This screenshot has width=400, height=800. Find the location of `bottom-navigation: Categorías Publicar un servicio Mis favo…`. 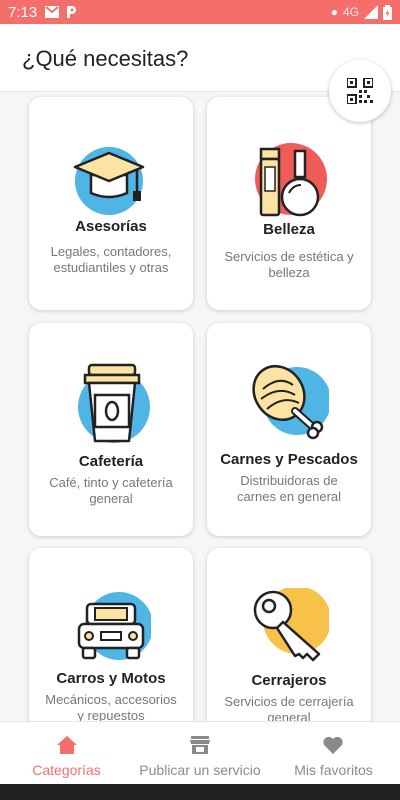

bottom-navigation: Categorías Publicar un servicio Mis favo… is located at coordinates (200, 752).